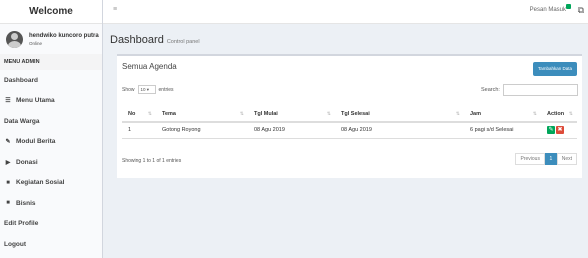 This screenshot has width=588, height=258. What do you see at coordinates (554, 69) in the screenshot?
I see `add-data-button: Tambahkan Data` at bounding box center [554, 69].